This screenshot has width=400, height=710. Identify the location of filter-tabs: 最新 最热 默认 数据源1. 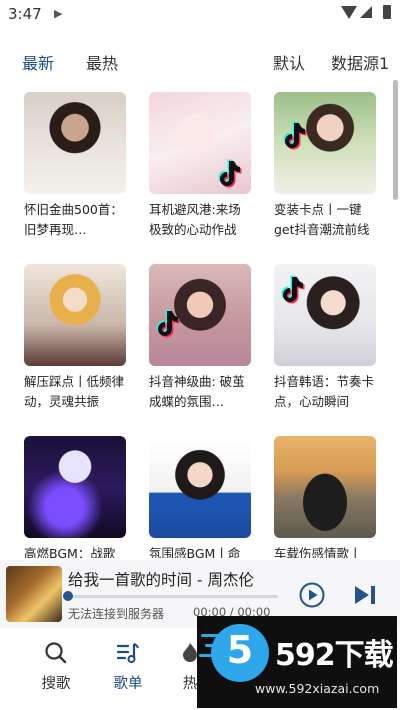
(200, 60).